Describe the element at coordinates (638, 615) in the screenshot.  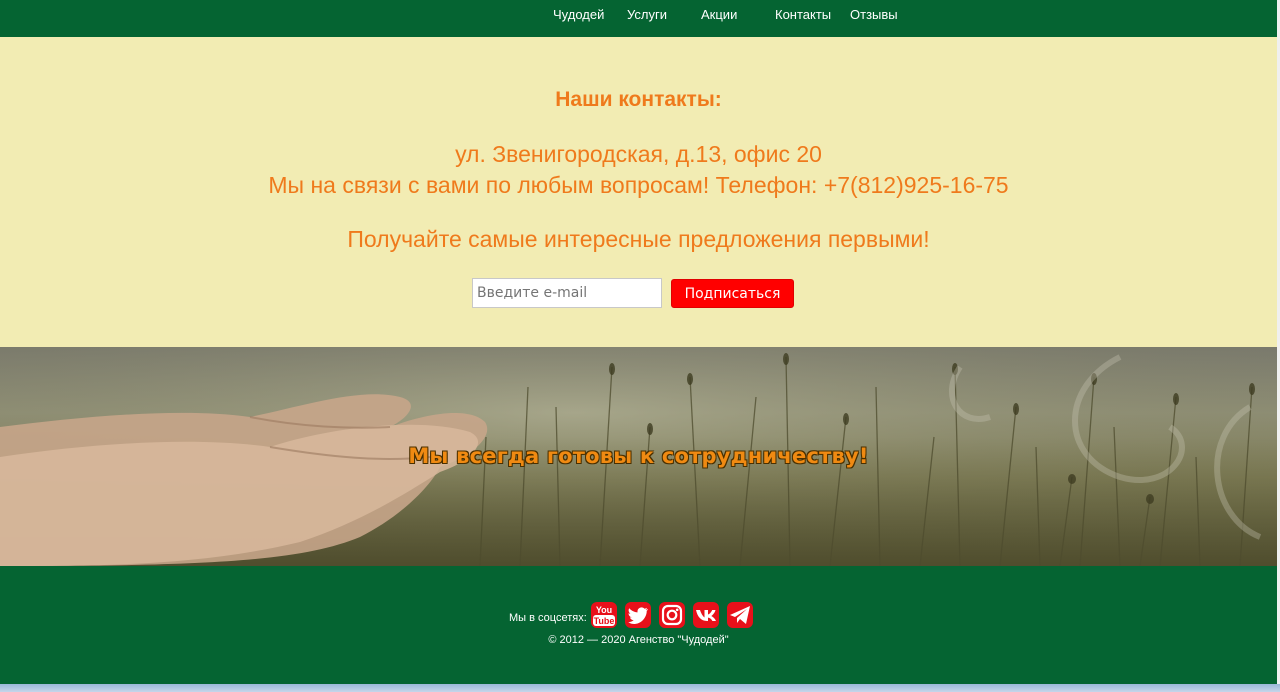
I see `twitter-icon` at that location.